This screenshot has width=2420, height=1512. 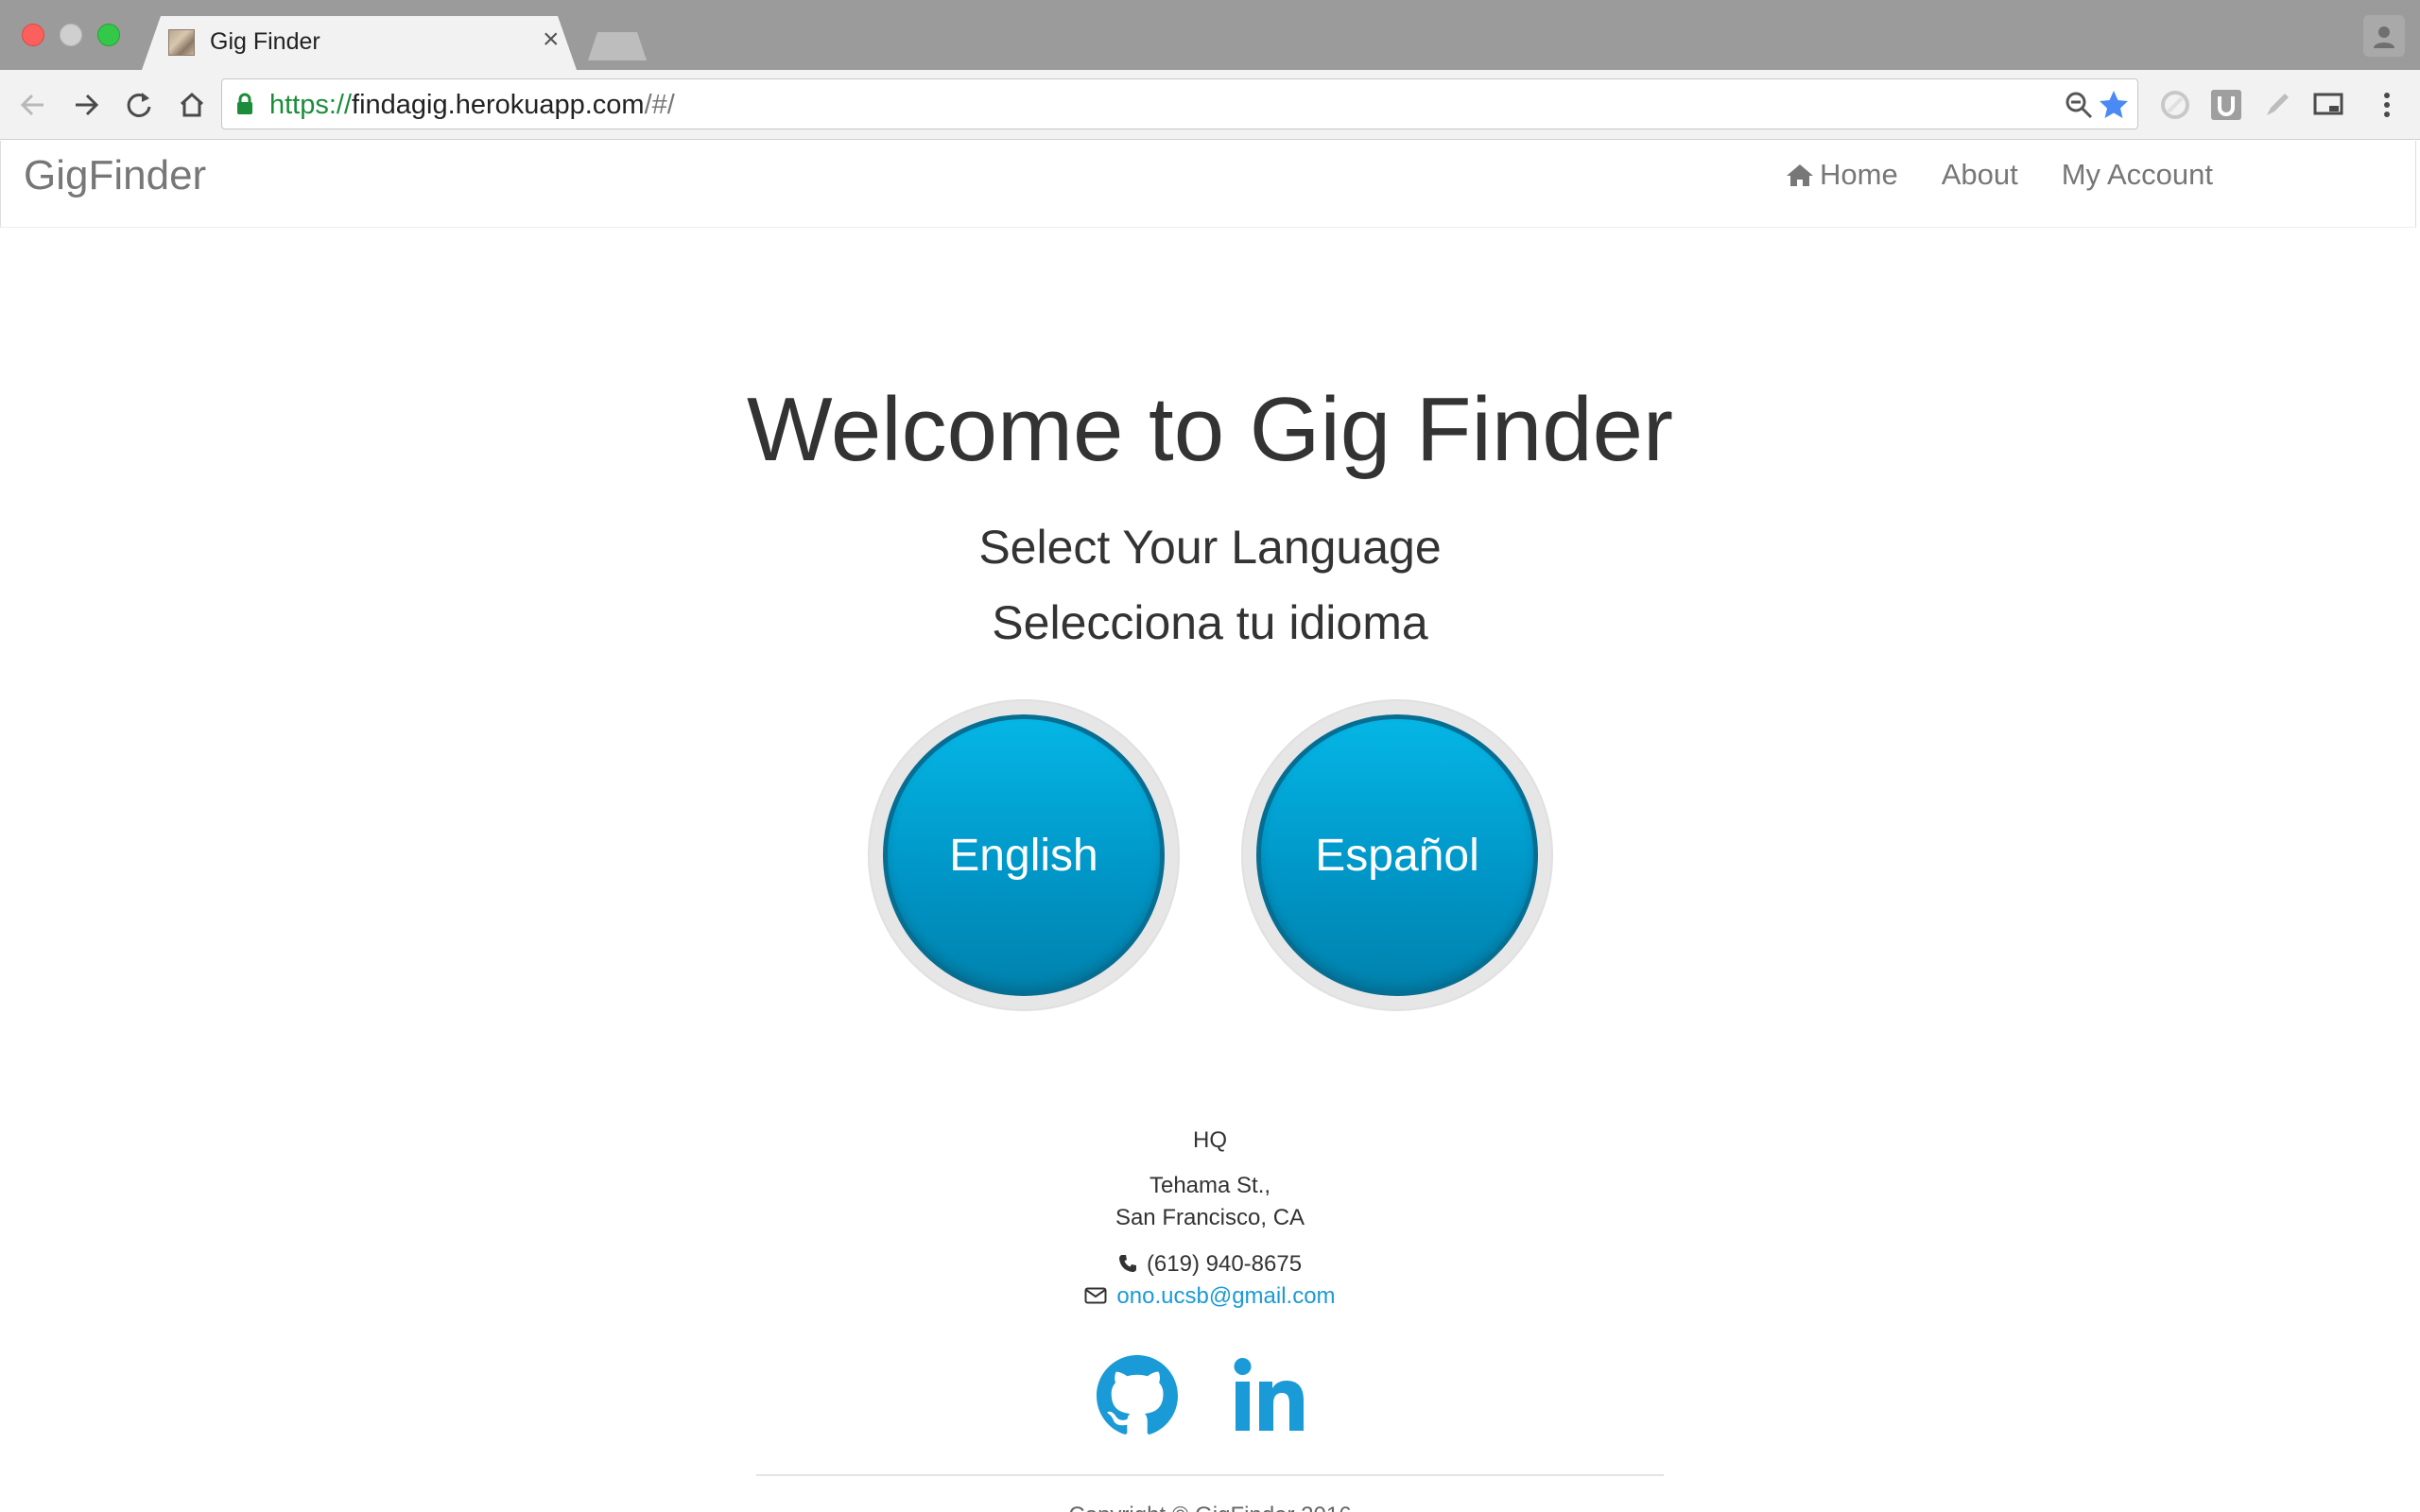 What do you see at coordinates (2175, 105) in the screenshot?
I see `extension-swirl-icon` at bounding box center [2175, 105].